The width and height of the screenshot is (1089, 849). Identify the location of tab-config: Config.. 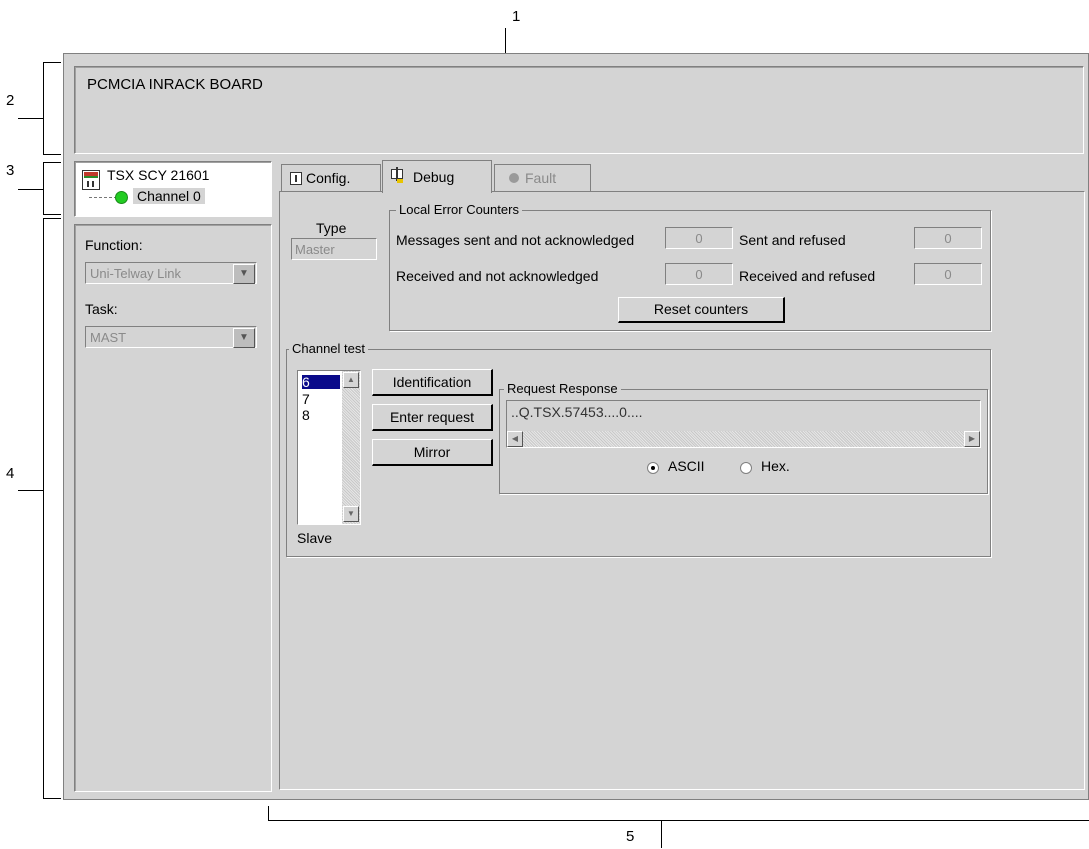
(331, 178).